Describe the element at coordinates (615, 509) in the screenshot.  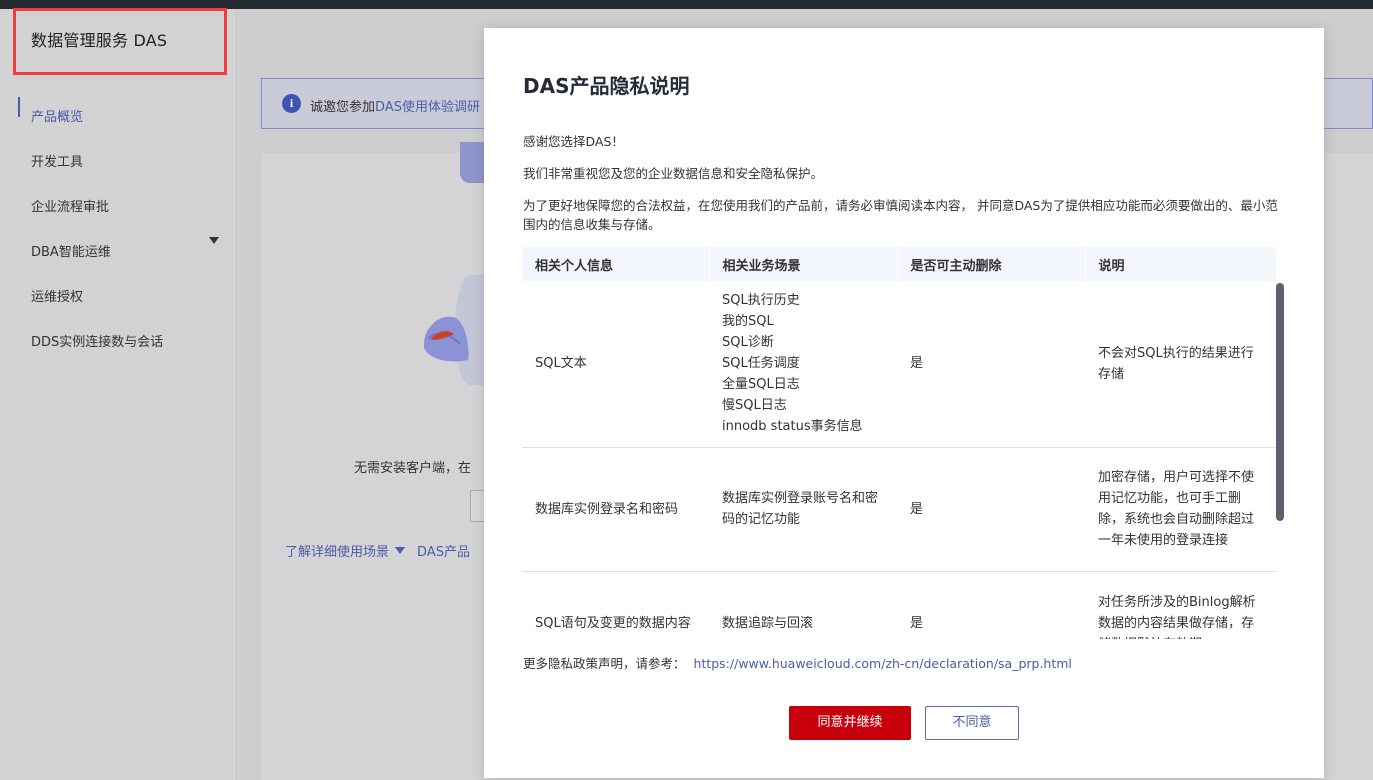
I see `cell-info: 数据库实例登录名和密码` at that location.